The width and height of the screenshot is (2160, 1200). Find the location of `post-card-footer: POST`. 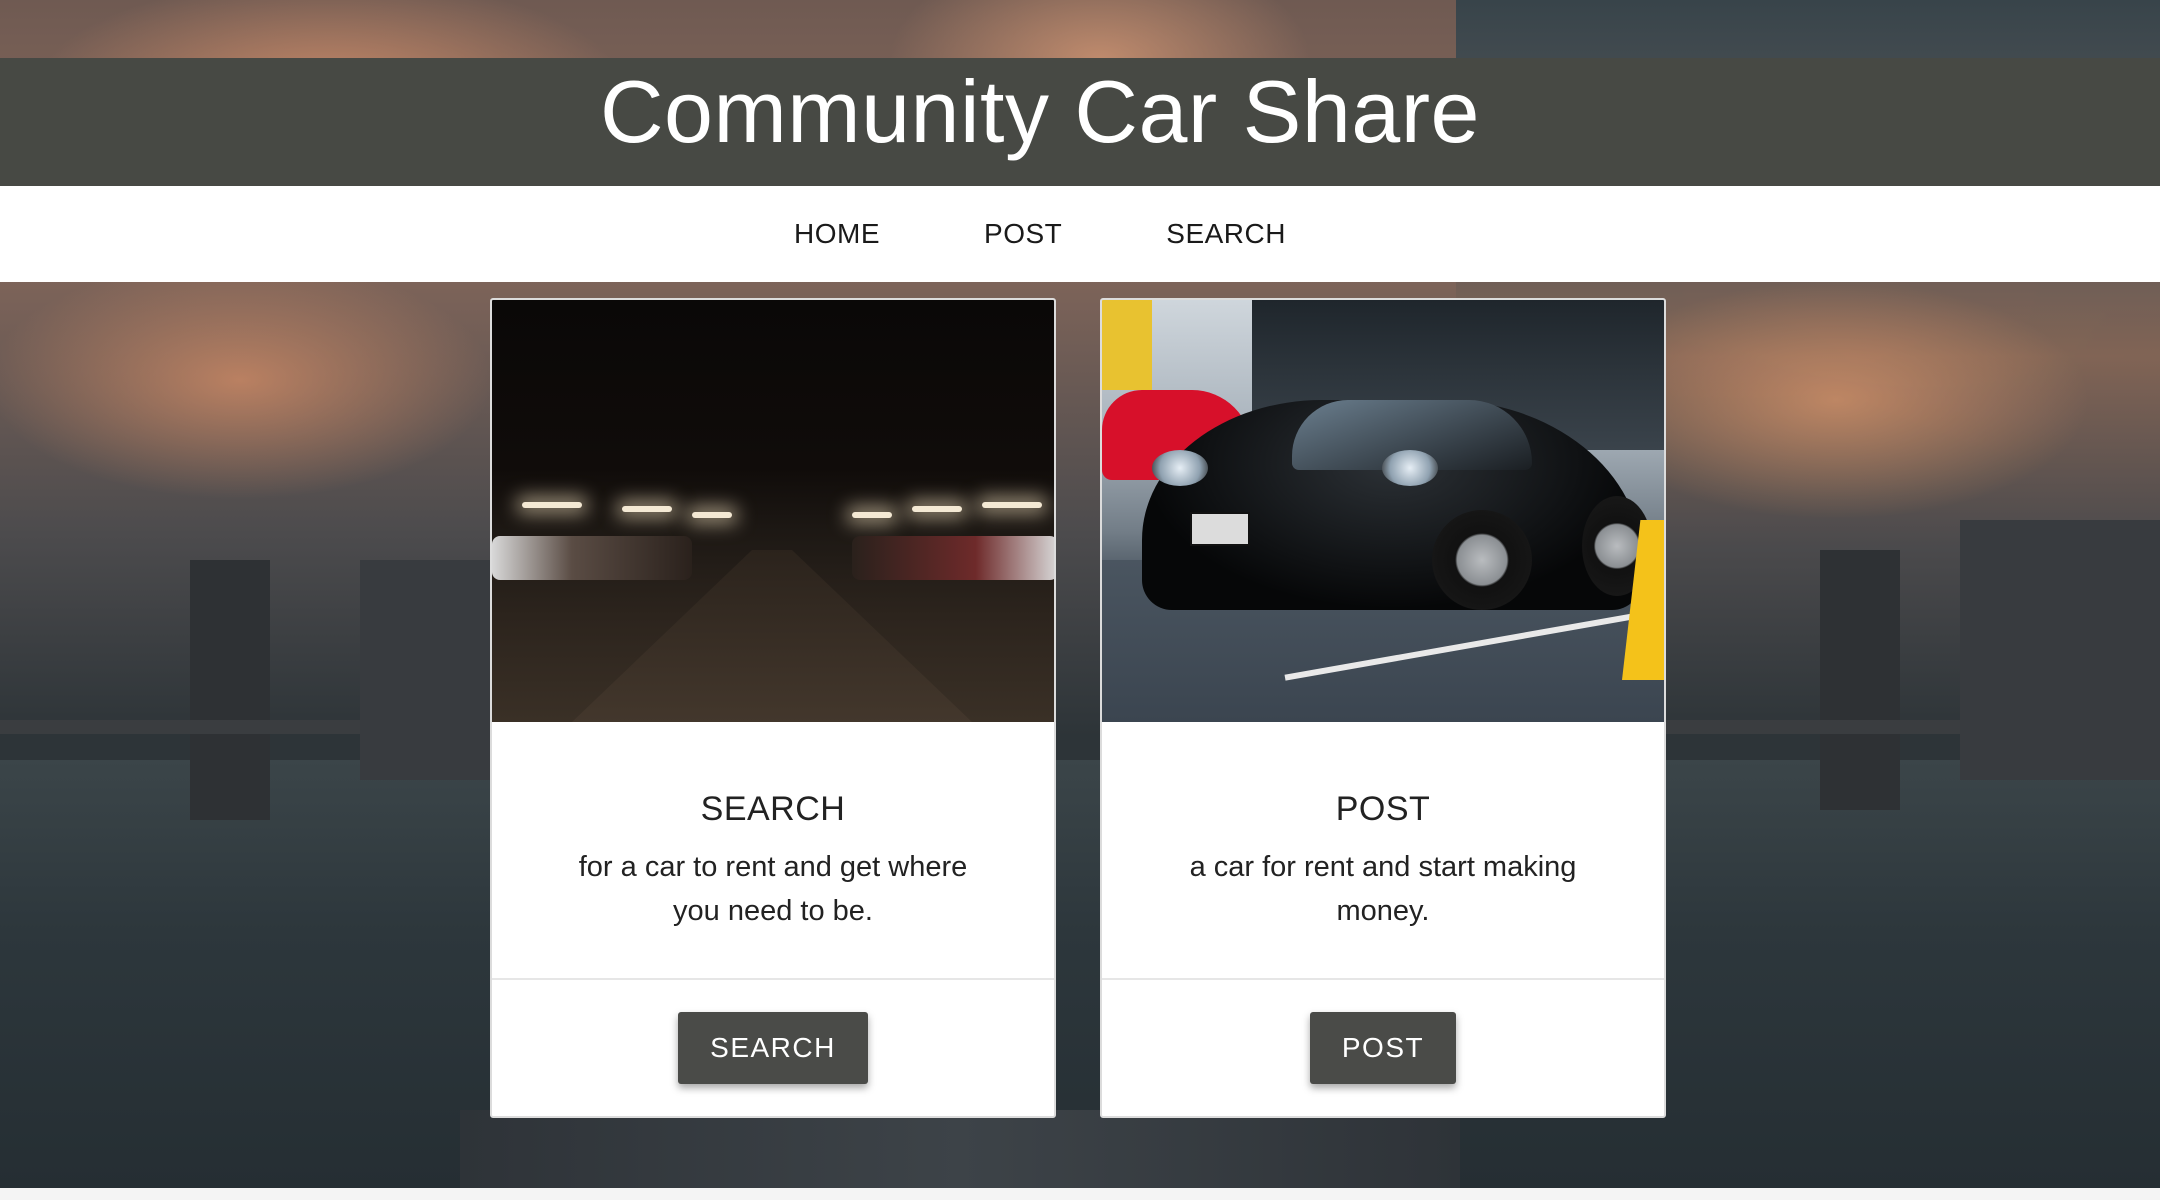

post-card-footer: POST is located at coordinates (1383, 1048).